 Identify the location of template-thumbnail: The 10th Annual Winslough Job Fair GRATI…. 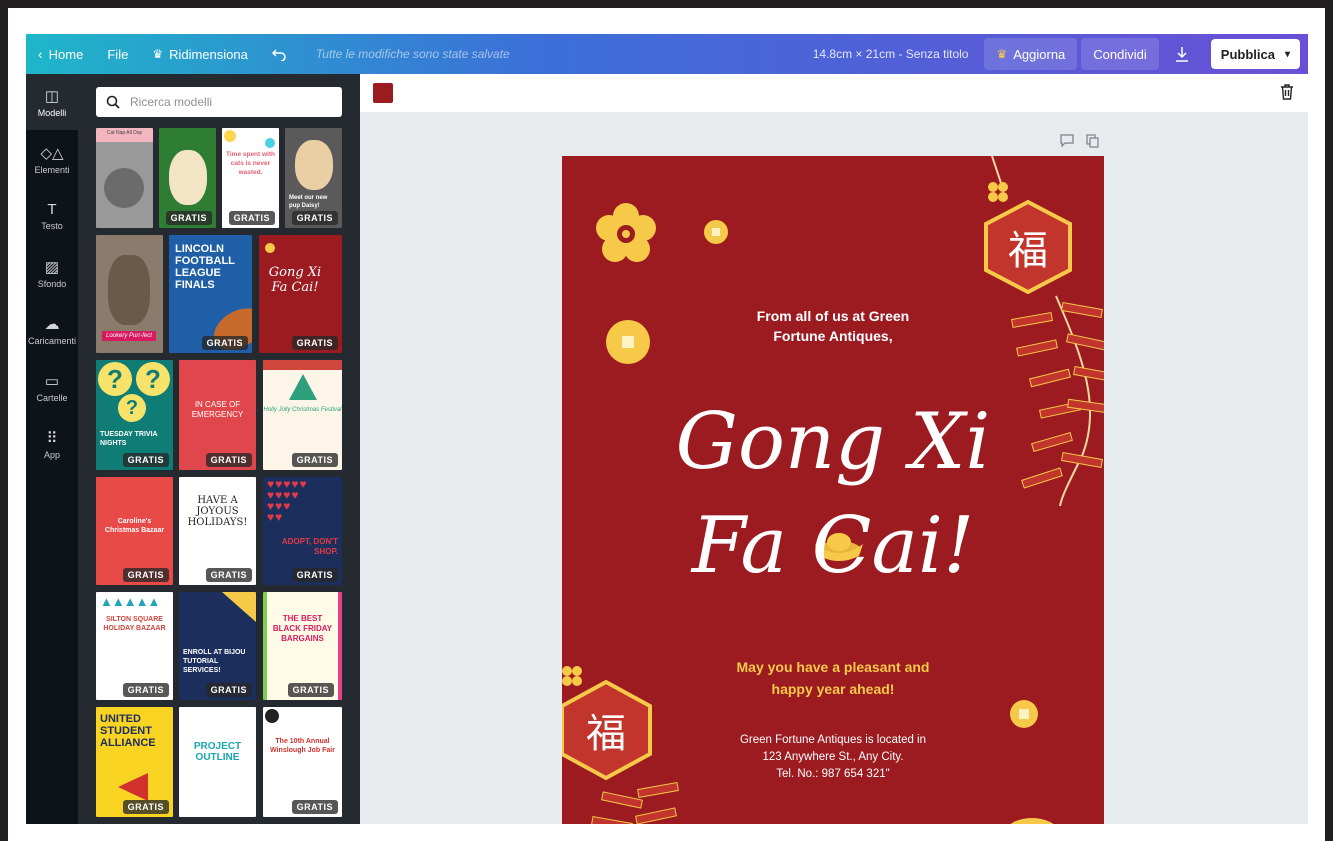
(302, 762).